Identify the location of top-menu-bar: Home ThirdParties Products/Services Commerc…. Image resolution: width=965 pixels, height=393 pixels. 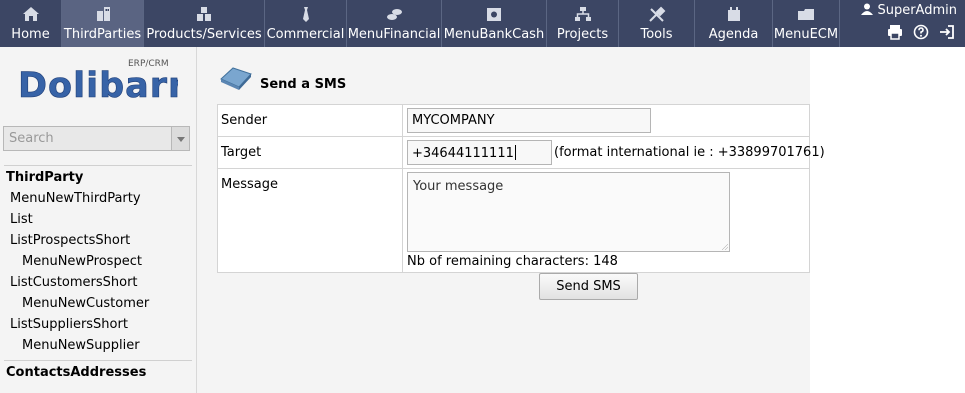
(482, 23).